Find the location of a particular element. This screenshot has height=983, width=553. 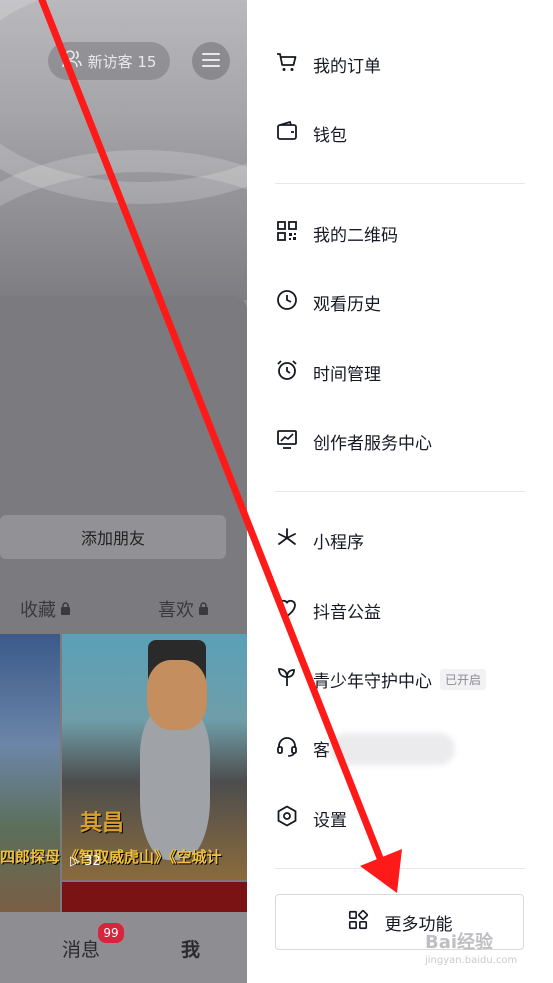

cart-icon is located at coordinates (287, 64).